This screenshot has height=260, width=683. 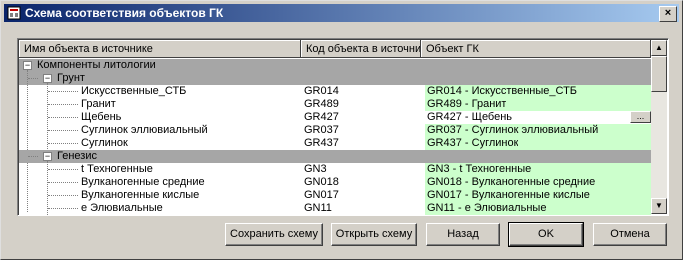 I want to click on group-row-label: Компоненты литологии, so click(x=96, y=65).